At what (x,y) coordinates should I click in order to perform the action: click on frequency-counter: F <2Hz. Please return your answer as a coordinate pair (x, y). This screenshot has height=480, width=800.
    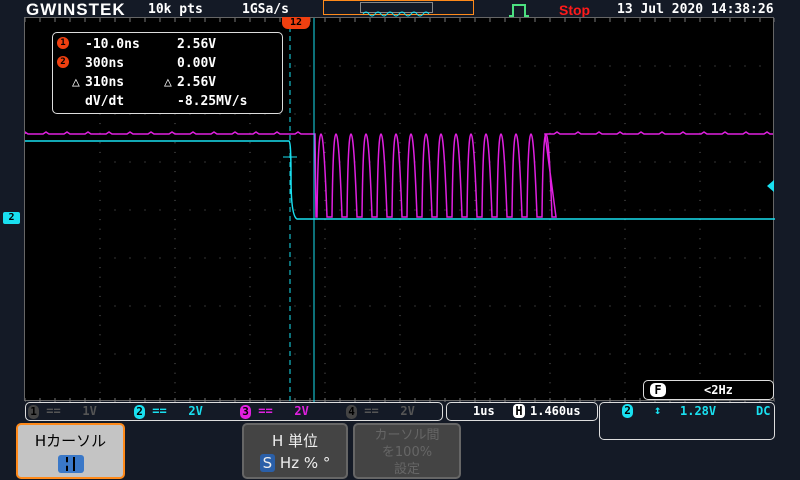
    Looking at the image, I should click on (708, 390).